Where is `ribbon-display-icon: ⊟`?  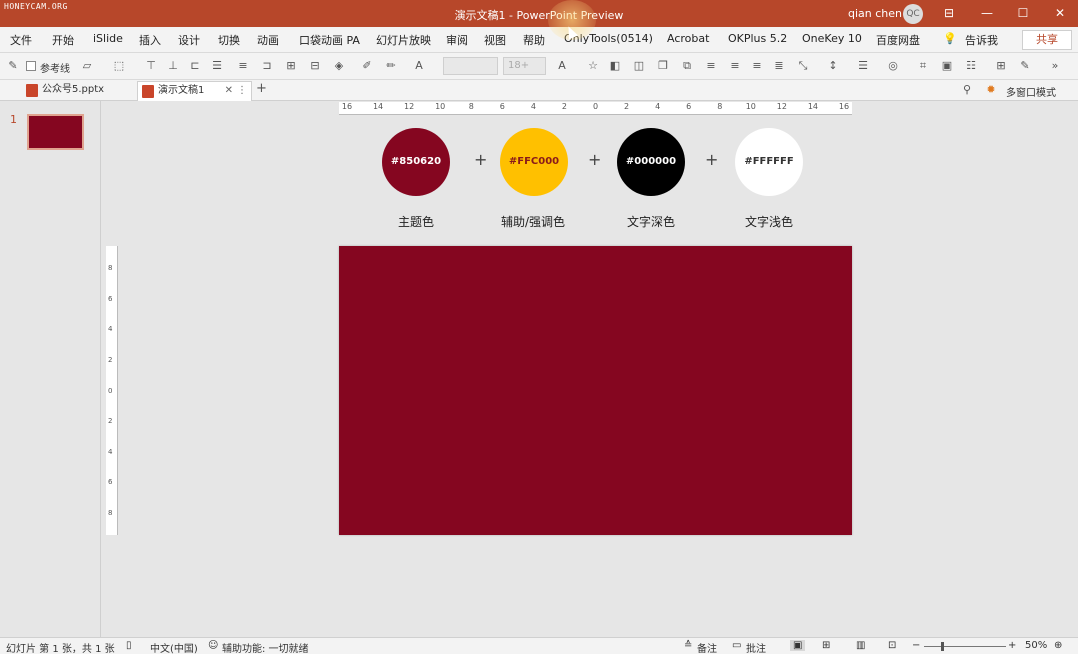 ribbon-display-icon: ⊟ is located at coordinates (949, 13).